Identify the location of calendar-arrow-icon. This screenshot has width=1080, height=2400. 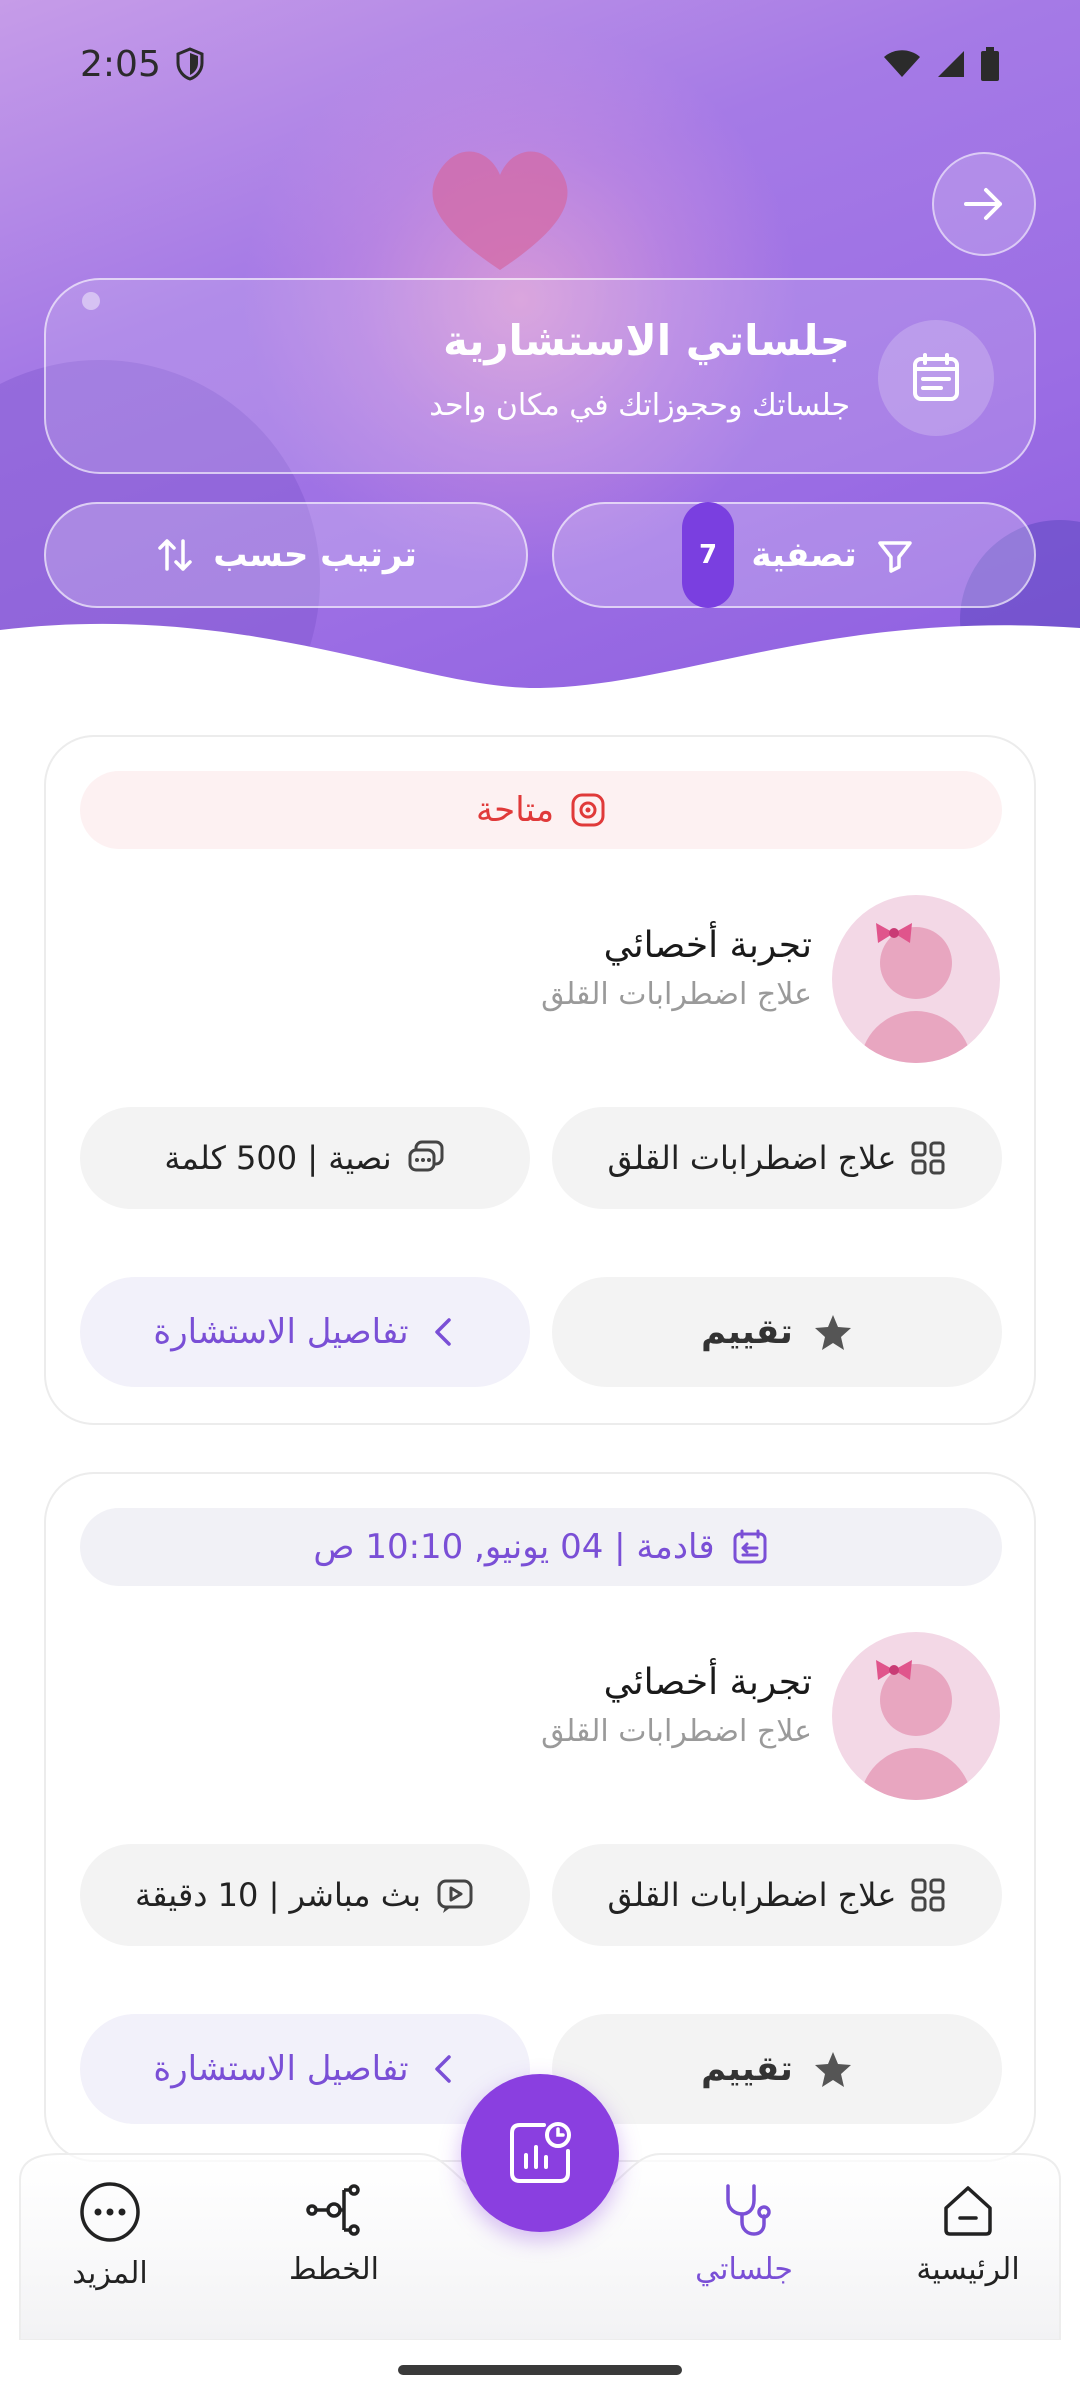
(750, 1546).